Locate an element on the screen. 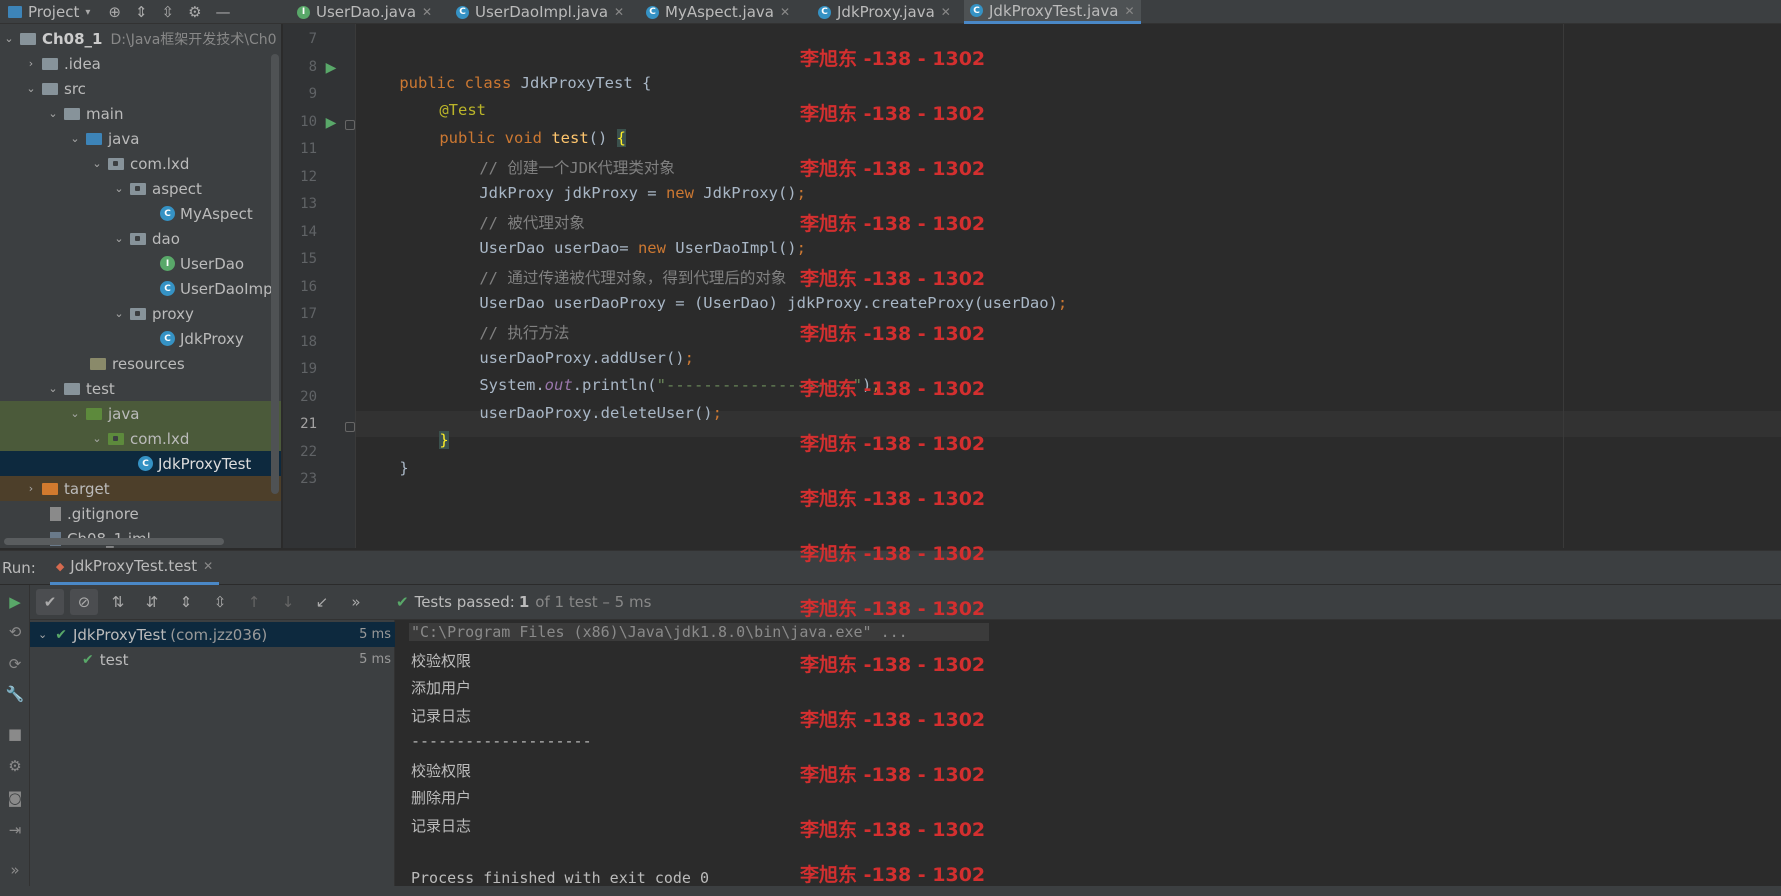 Image resolution: width=1781 pixels, height=896 pixels. rerun-icon: ▶ is located at coordinates (15, 602).